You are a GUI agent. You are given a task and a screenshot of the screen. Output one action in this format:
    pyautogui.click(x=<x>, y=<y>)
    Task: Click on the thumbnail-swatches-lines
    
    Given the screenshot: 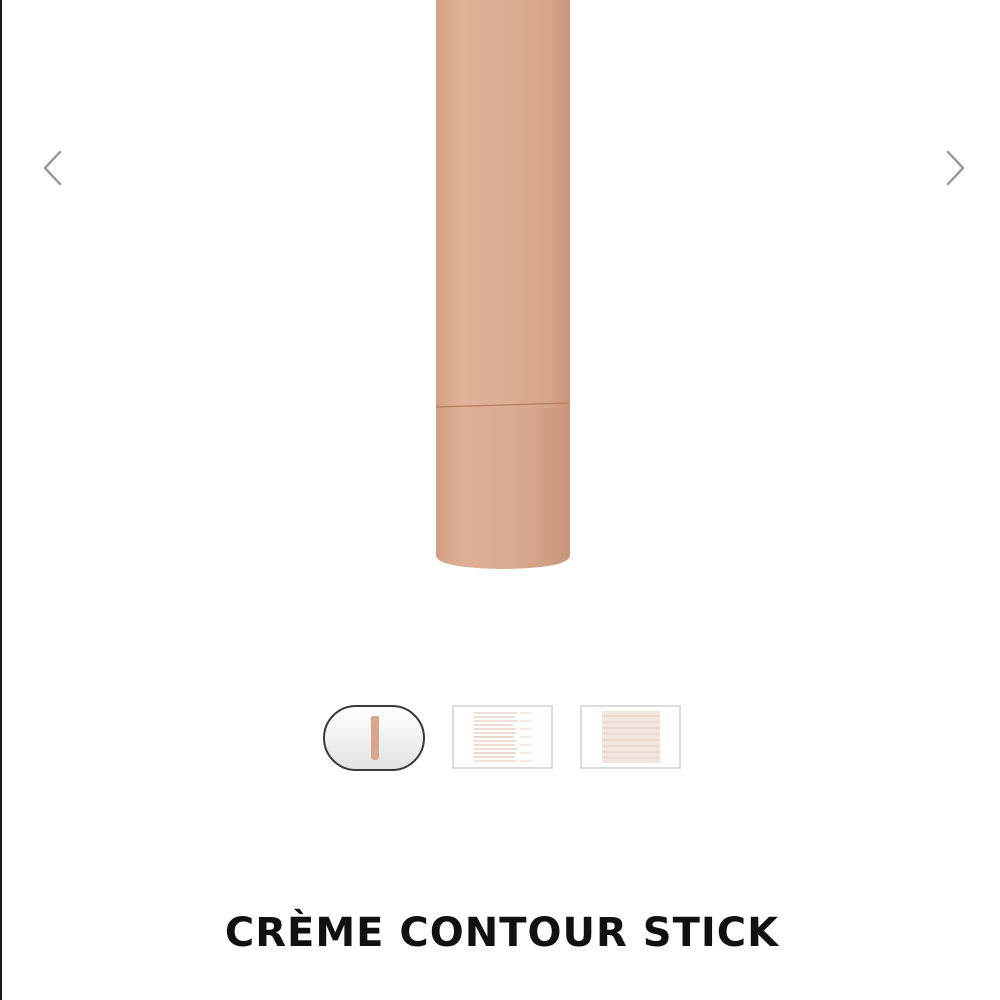 What is the action you would take?
    pyautogui.click(x=502, y=737)
    